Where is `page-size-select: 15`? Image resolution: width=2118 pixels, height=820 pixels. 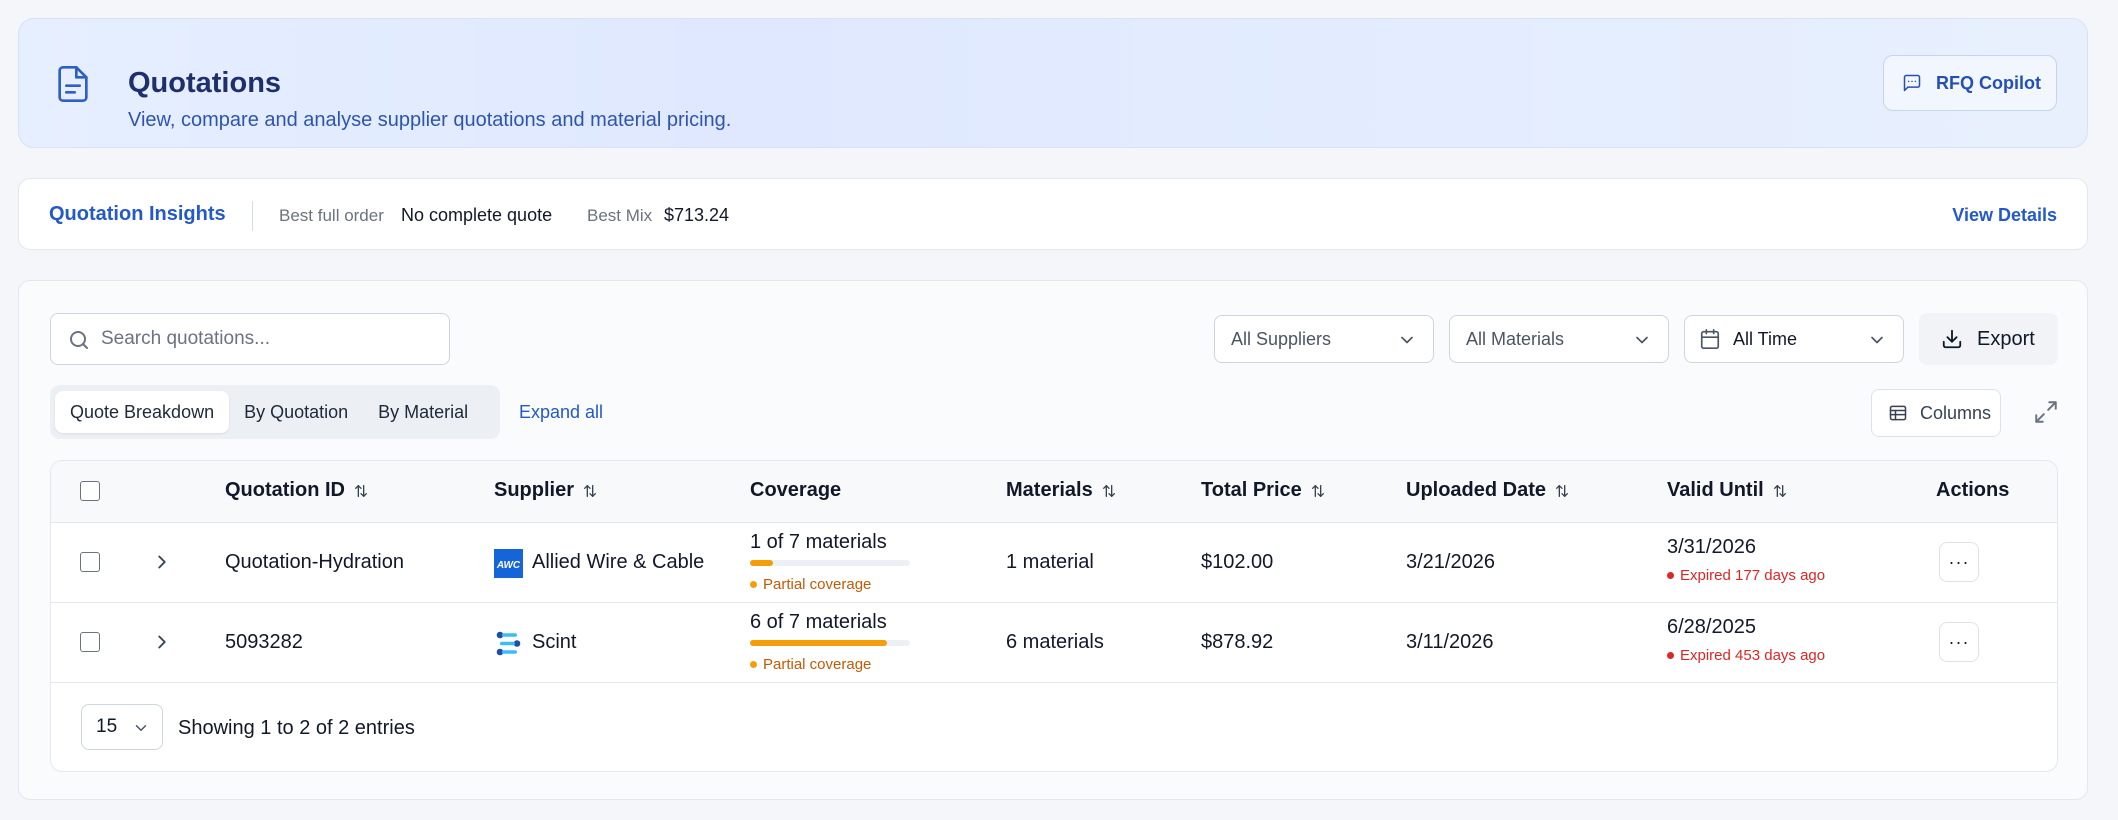 page-size-select: 15 is located at coordinates (122, 727).